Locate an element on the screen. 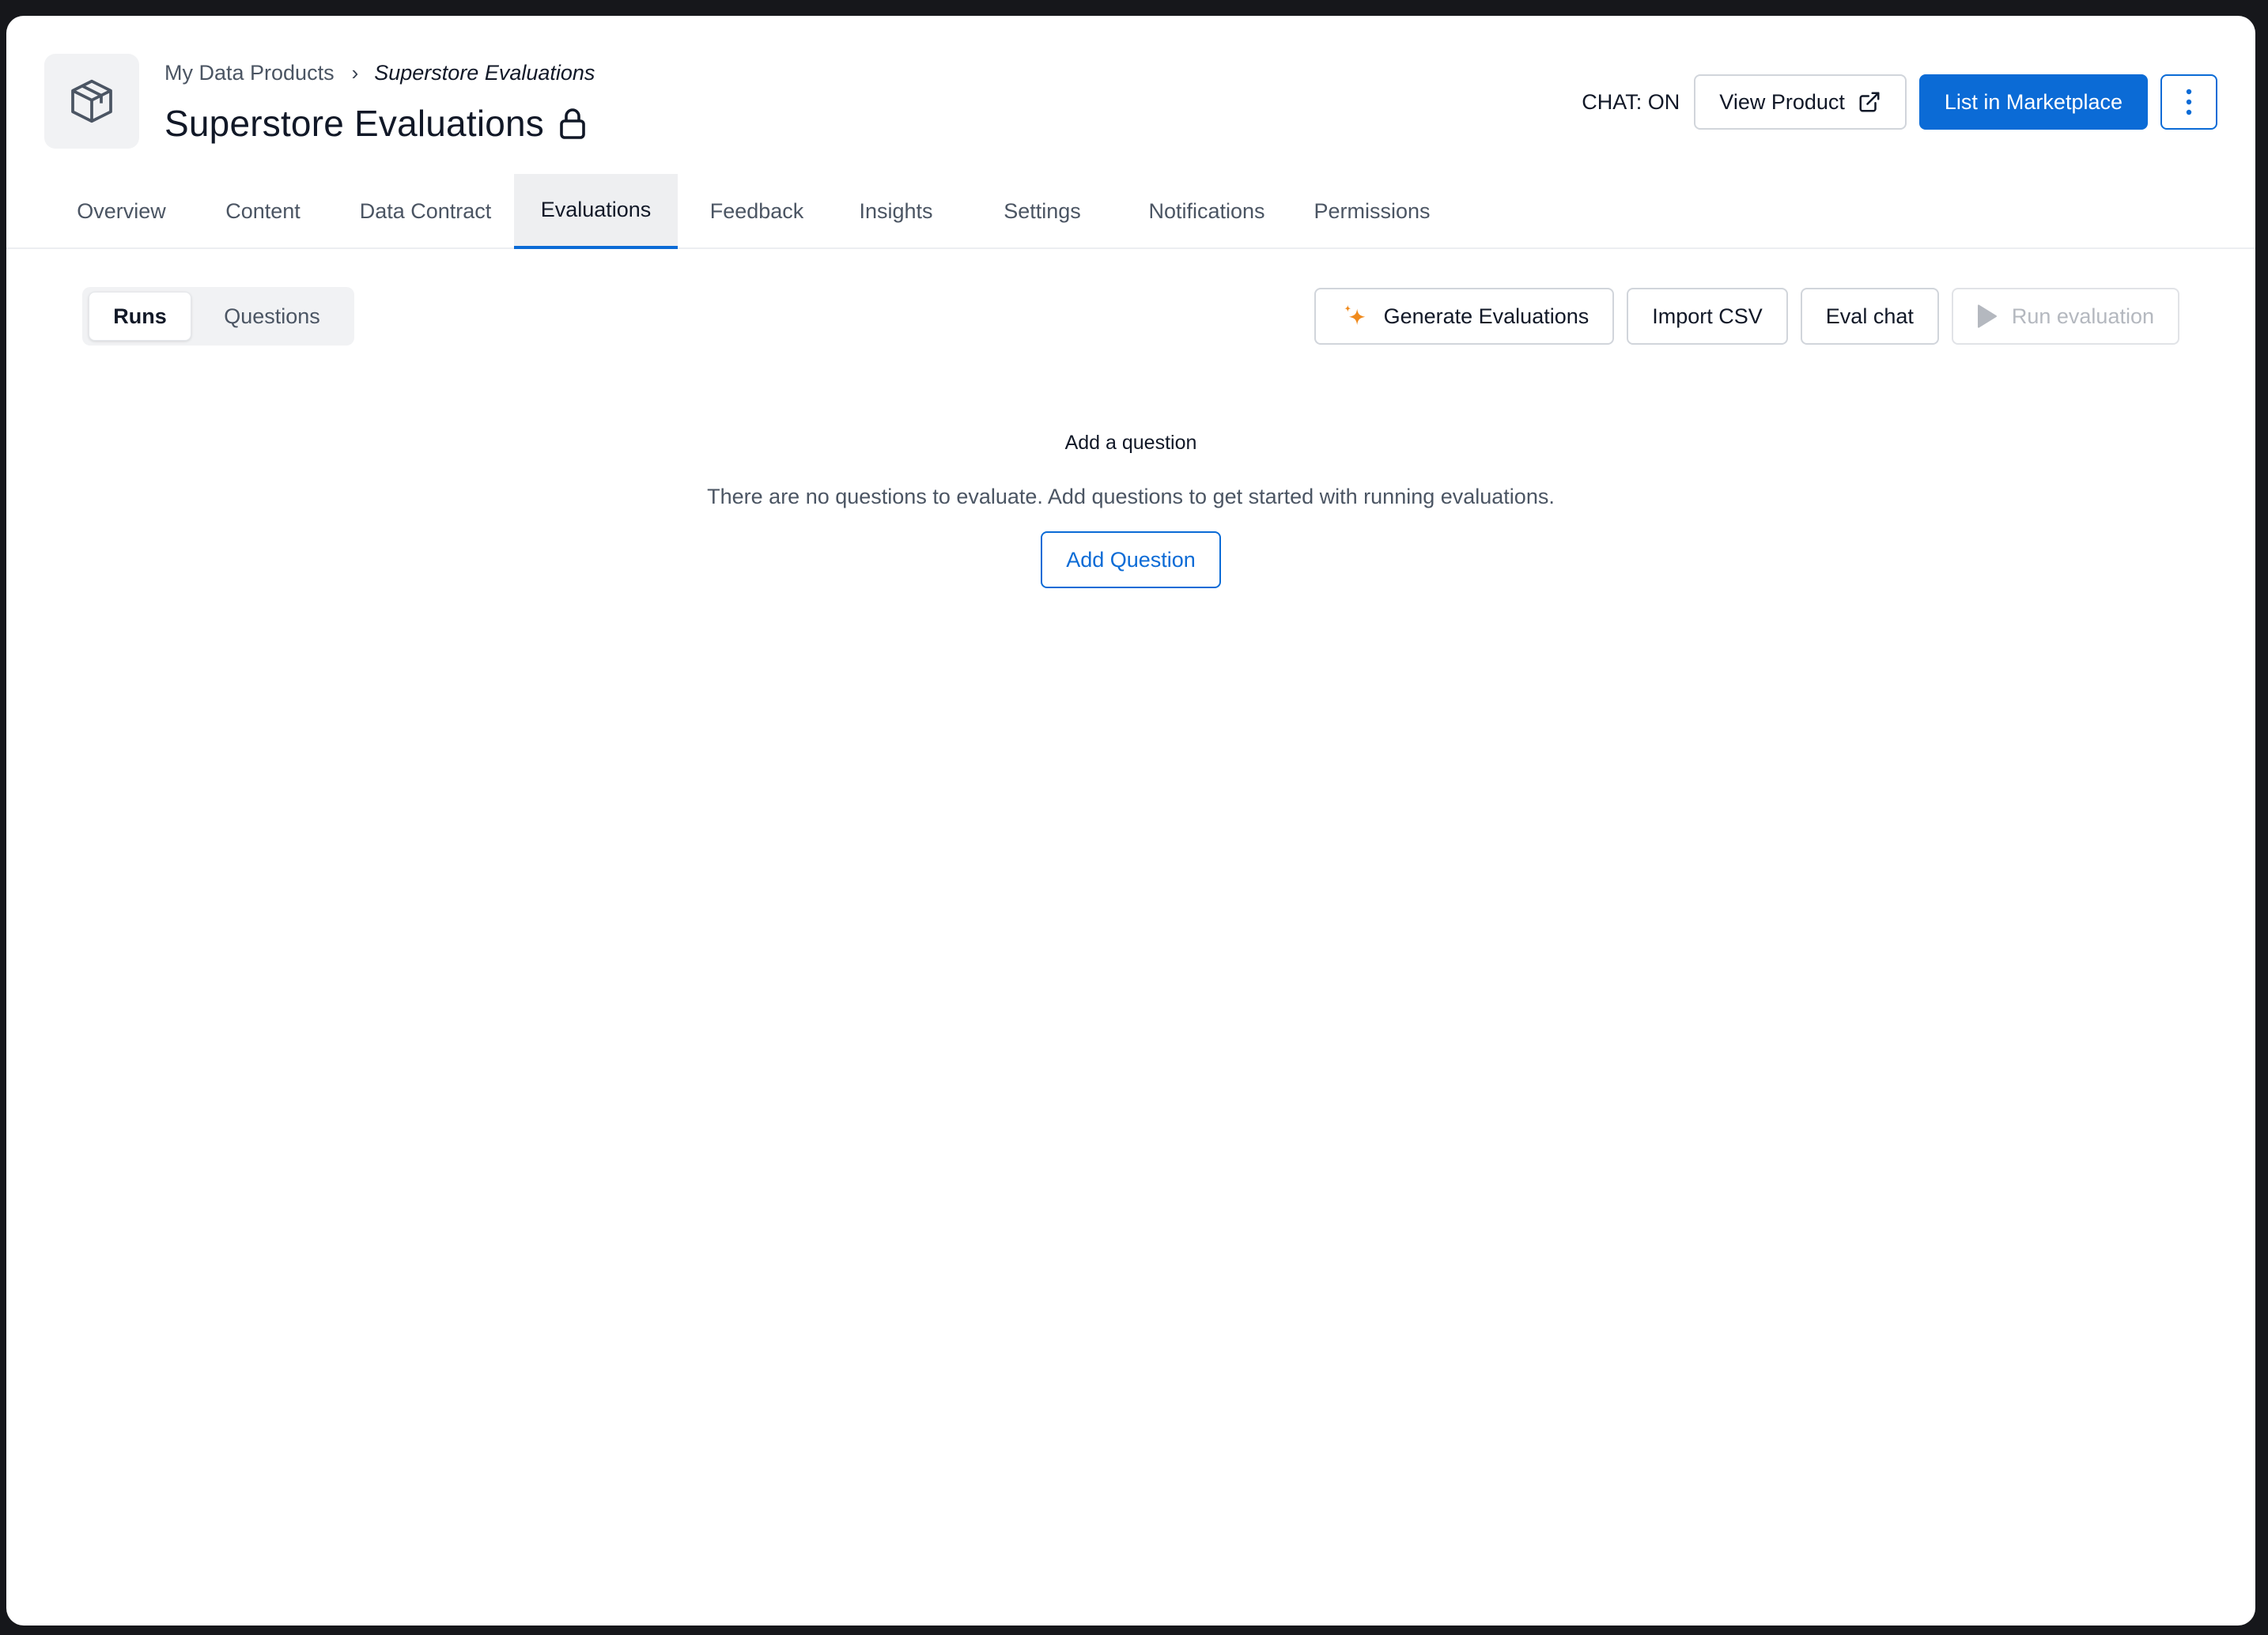  generate-evaluations-button: Generate Evaluations is located at coordinates (1464, 316).